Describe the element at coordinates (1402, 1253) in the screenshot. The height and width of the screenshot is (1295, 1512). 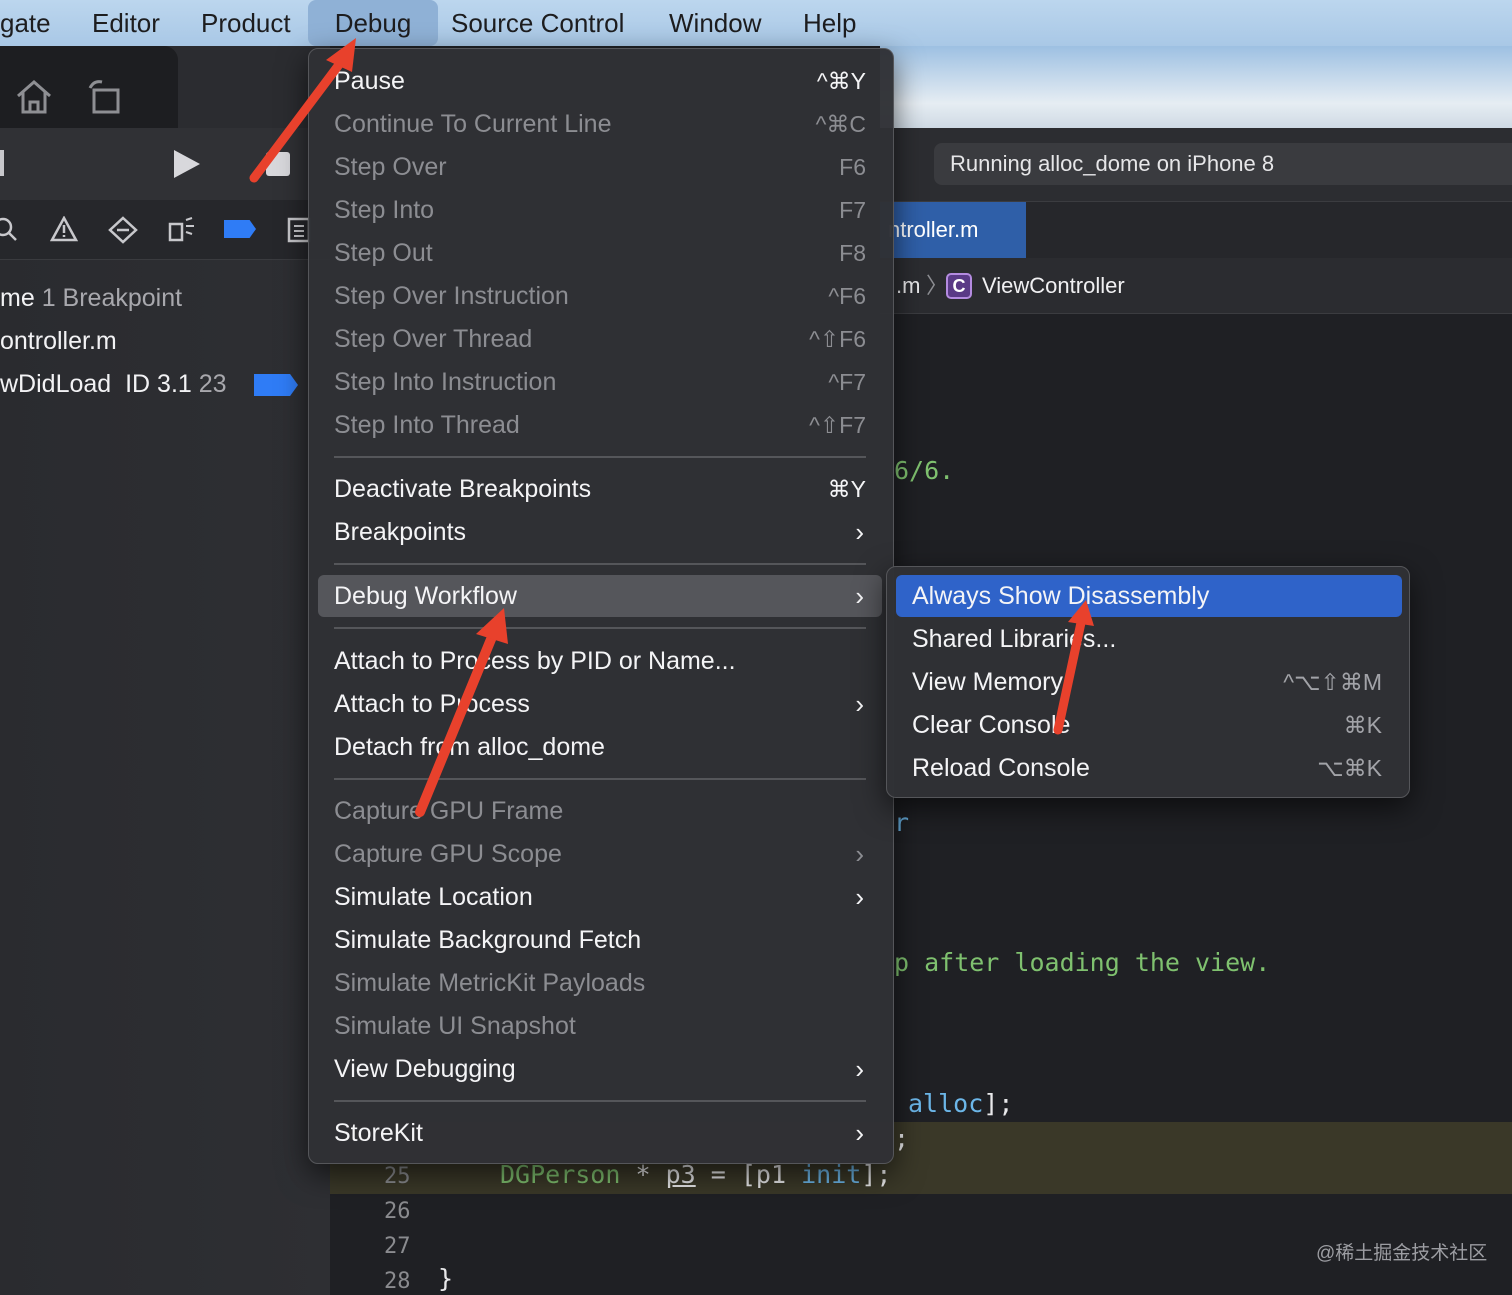
I see `watermark: @稀土掘金技术社区` at that location.